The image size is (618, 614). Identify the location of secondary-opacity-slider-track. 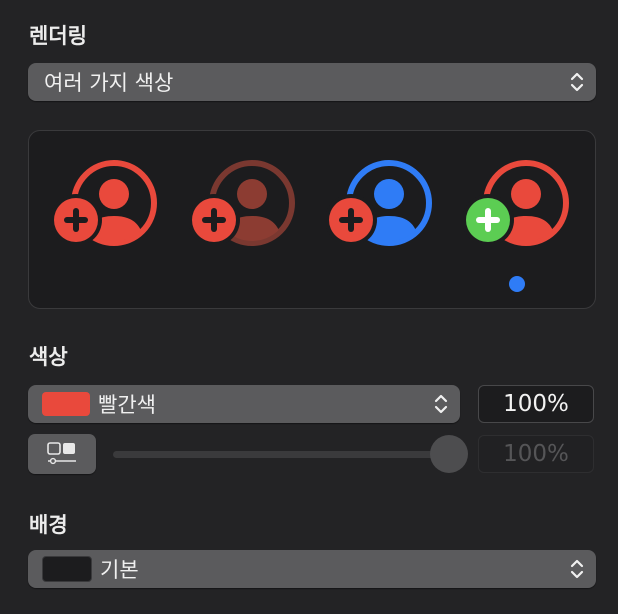
(278, 454).